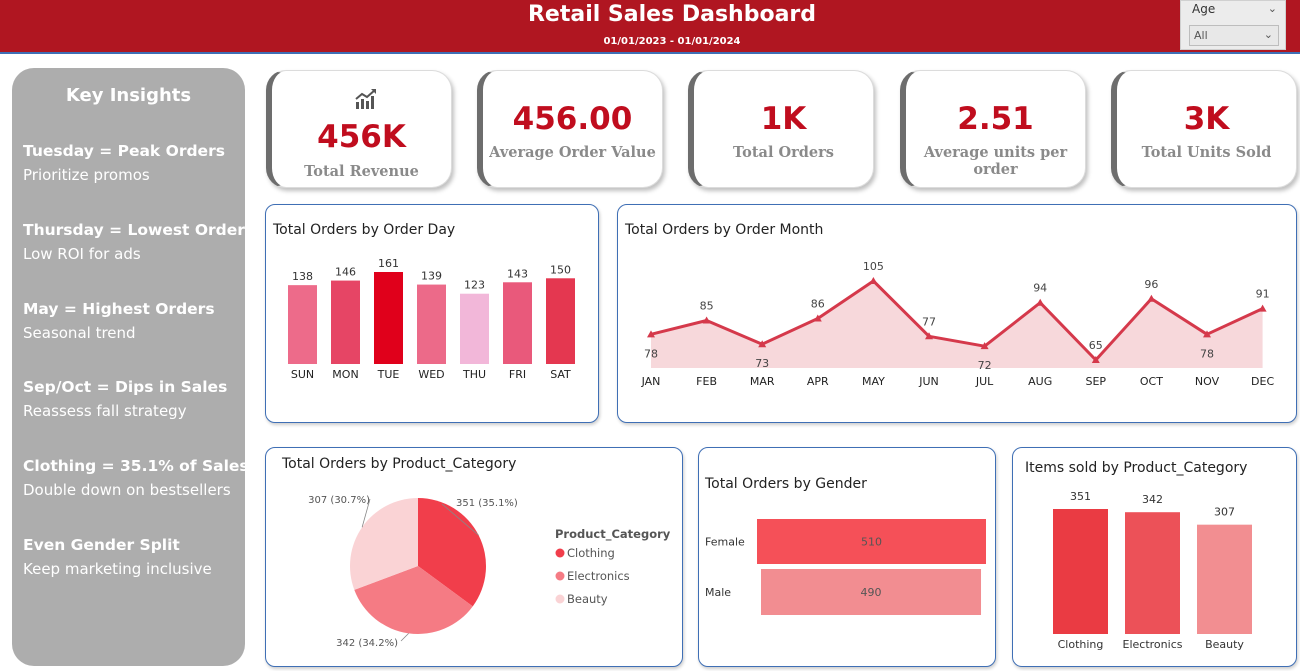 This screenshot has height=671, width=1300. I want to click on x-tick-label: NOV, so click(1207, 381).